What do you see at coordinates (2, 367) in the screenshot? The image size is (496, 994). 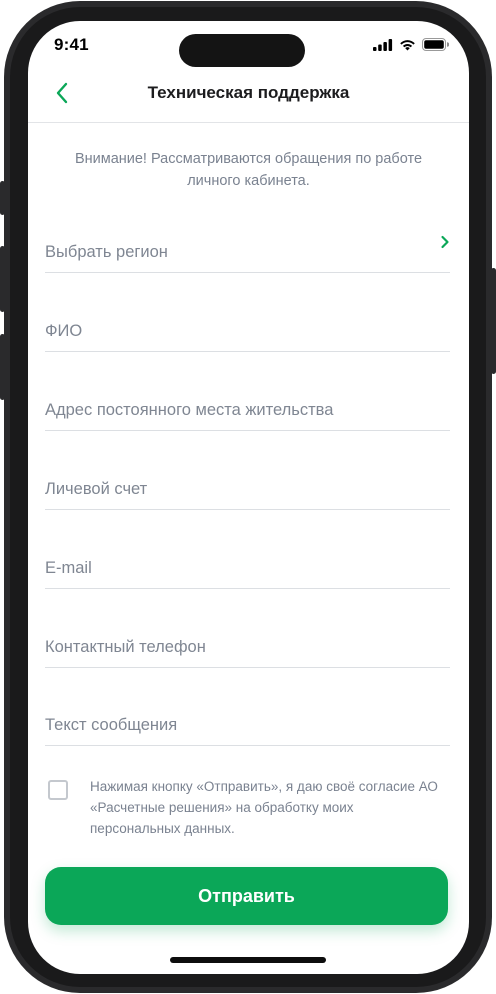 I see `volume-down-button` at bounding box center [2, 367].